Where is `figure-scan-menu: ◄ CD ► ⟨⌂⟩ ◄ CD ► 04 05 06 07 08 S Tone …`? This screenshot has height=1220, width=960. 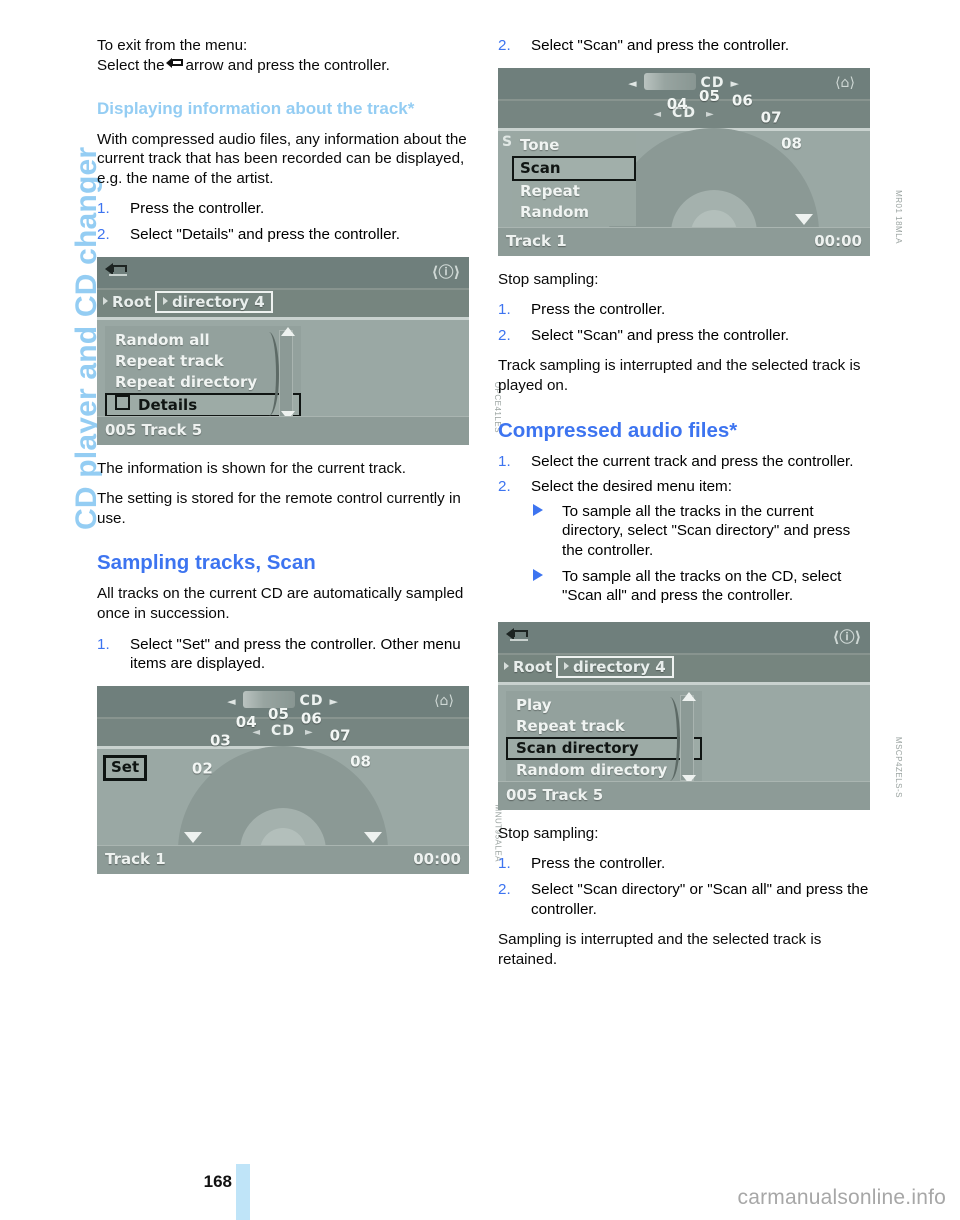
figure-scan-menu: ◄ CD ► ⟨⌂⟩ ◄ CD ► 04 05 06 07 08 S Tone … is located at coordinates (700, 161).